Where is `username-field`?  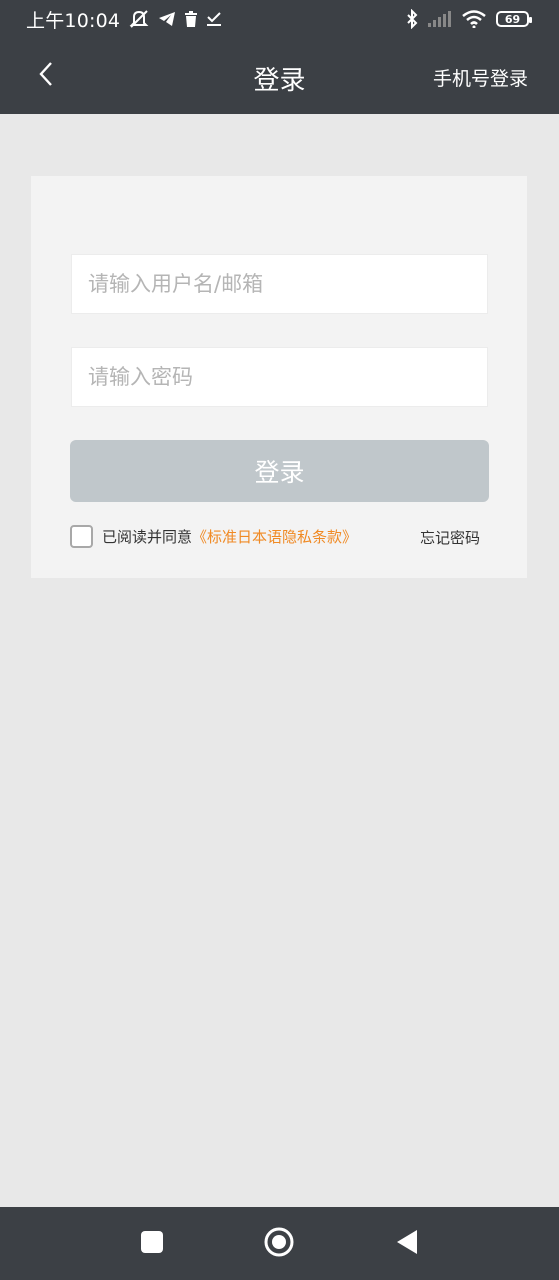
username-field is located at coordinates (279, 284).